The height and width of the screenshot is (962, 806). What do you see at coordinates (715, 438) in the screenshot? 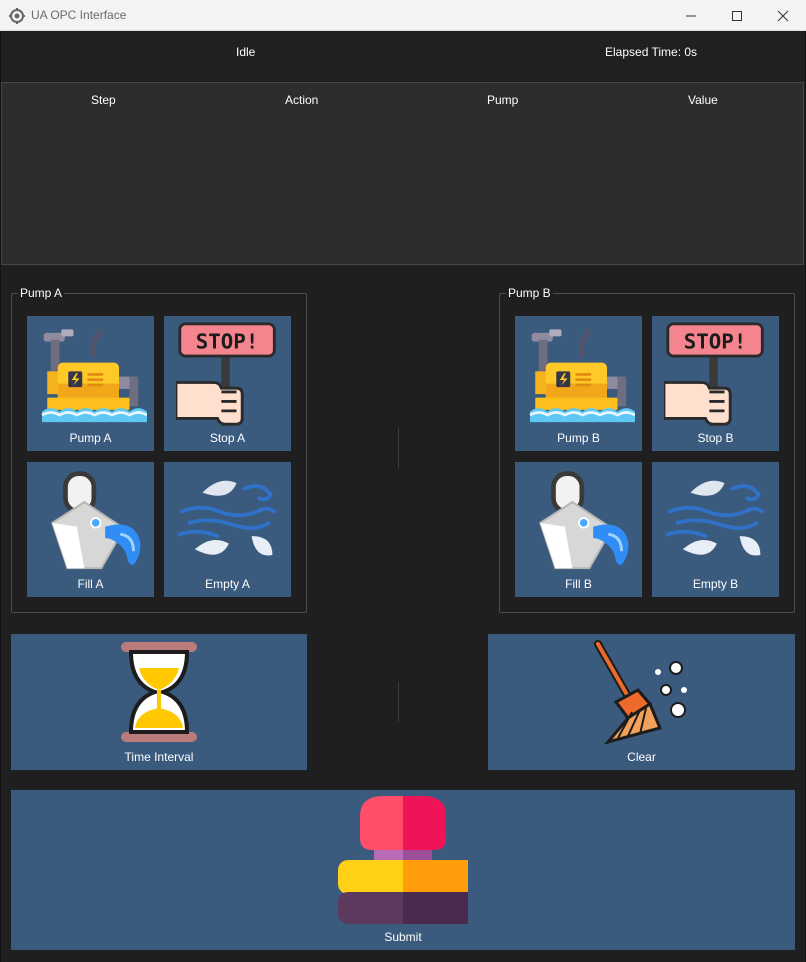
I see `stop-b-label: Stop B` at bounding box center [715, 438].